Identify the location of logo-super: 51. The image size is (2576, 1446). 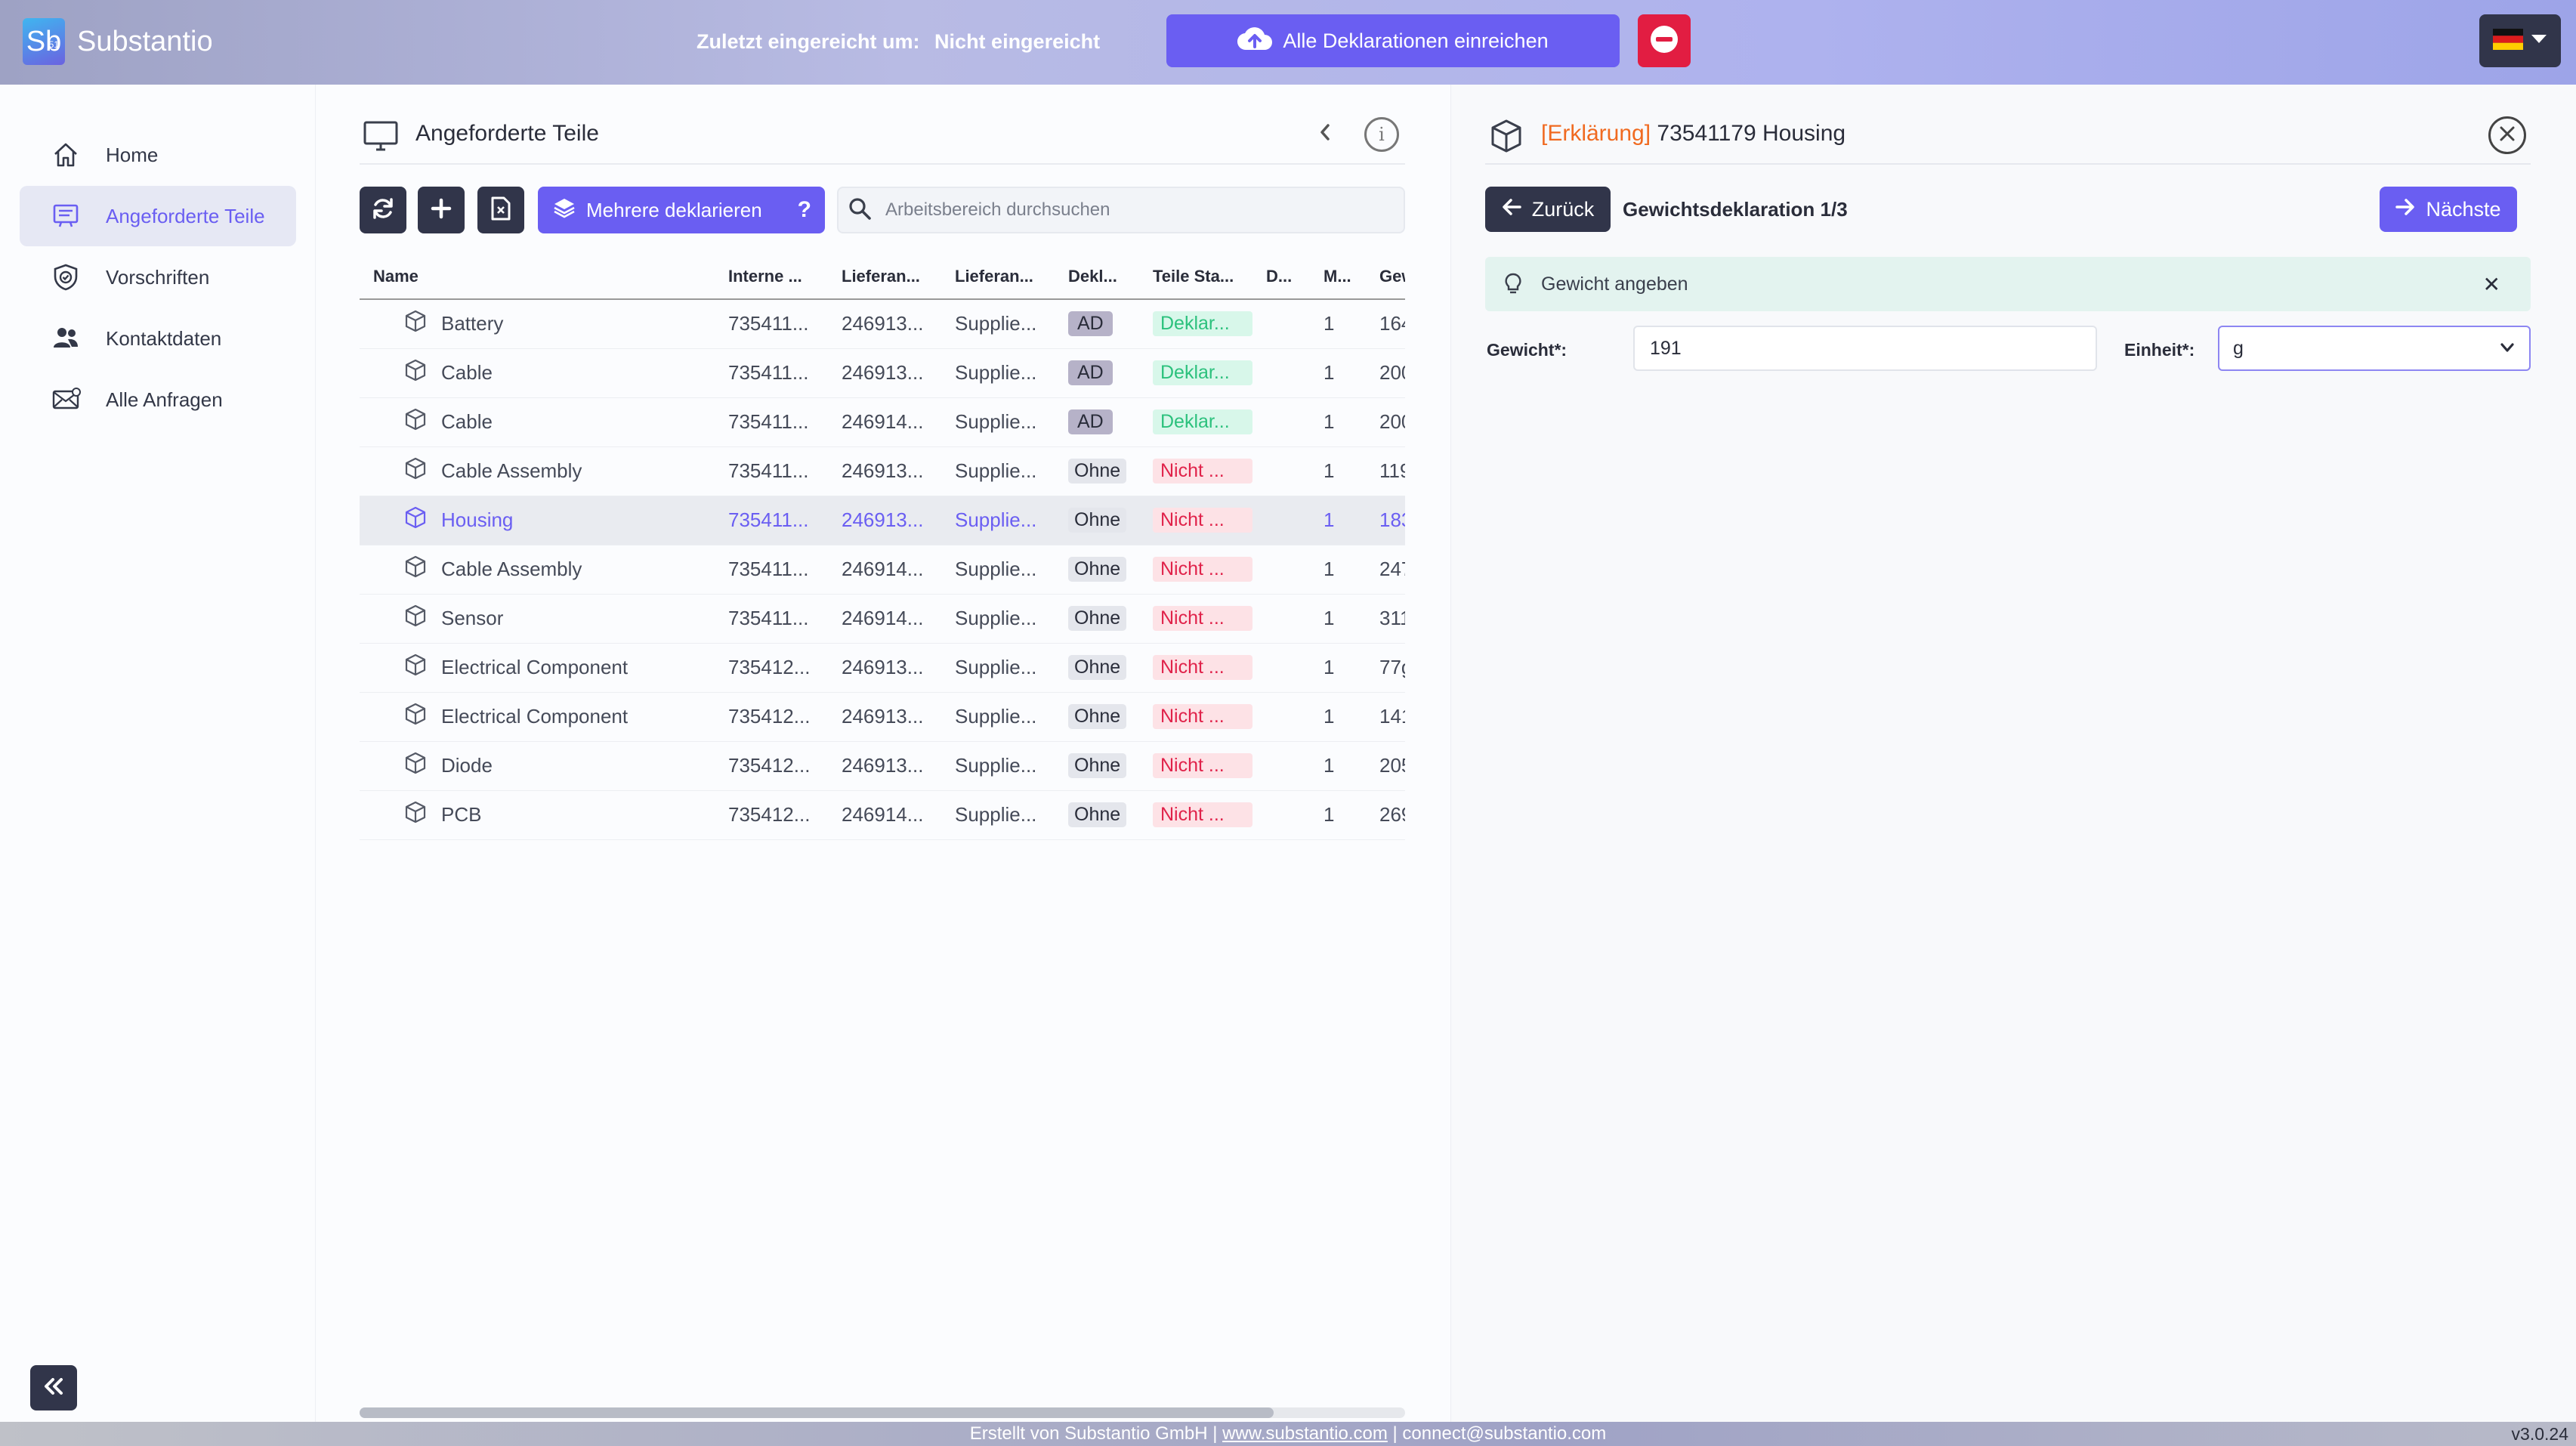
(53, 44).